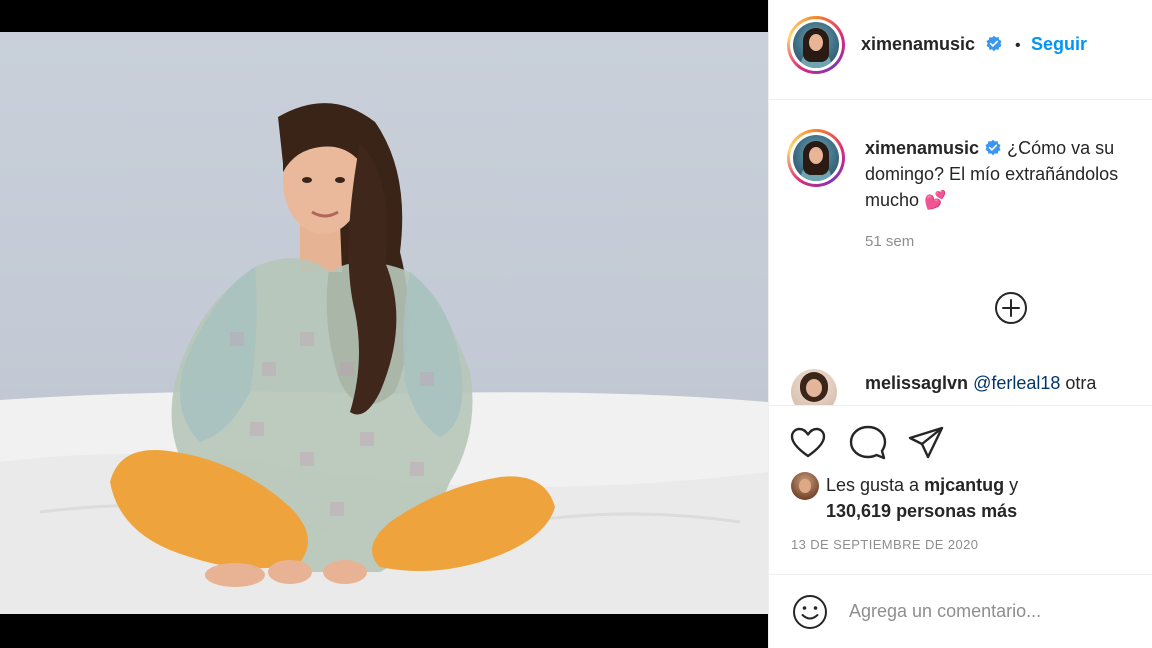 Image resolution: width=1152 pixels, height=648 pixels. I want to click on author-username: ximenamusic, so click(918, 44).